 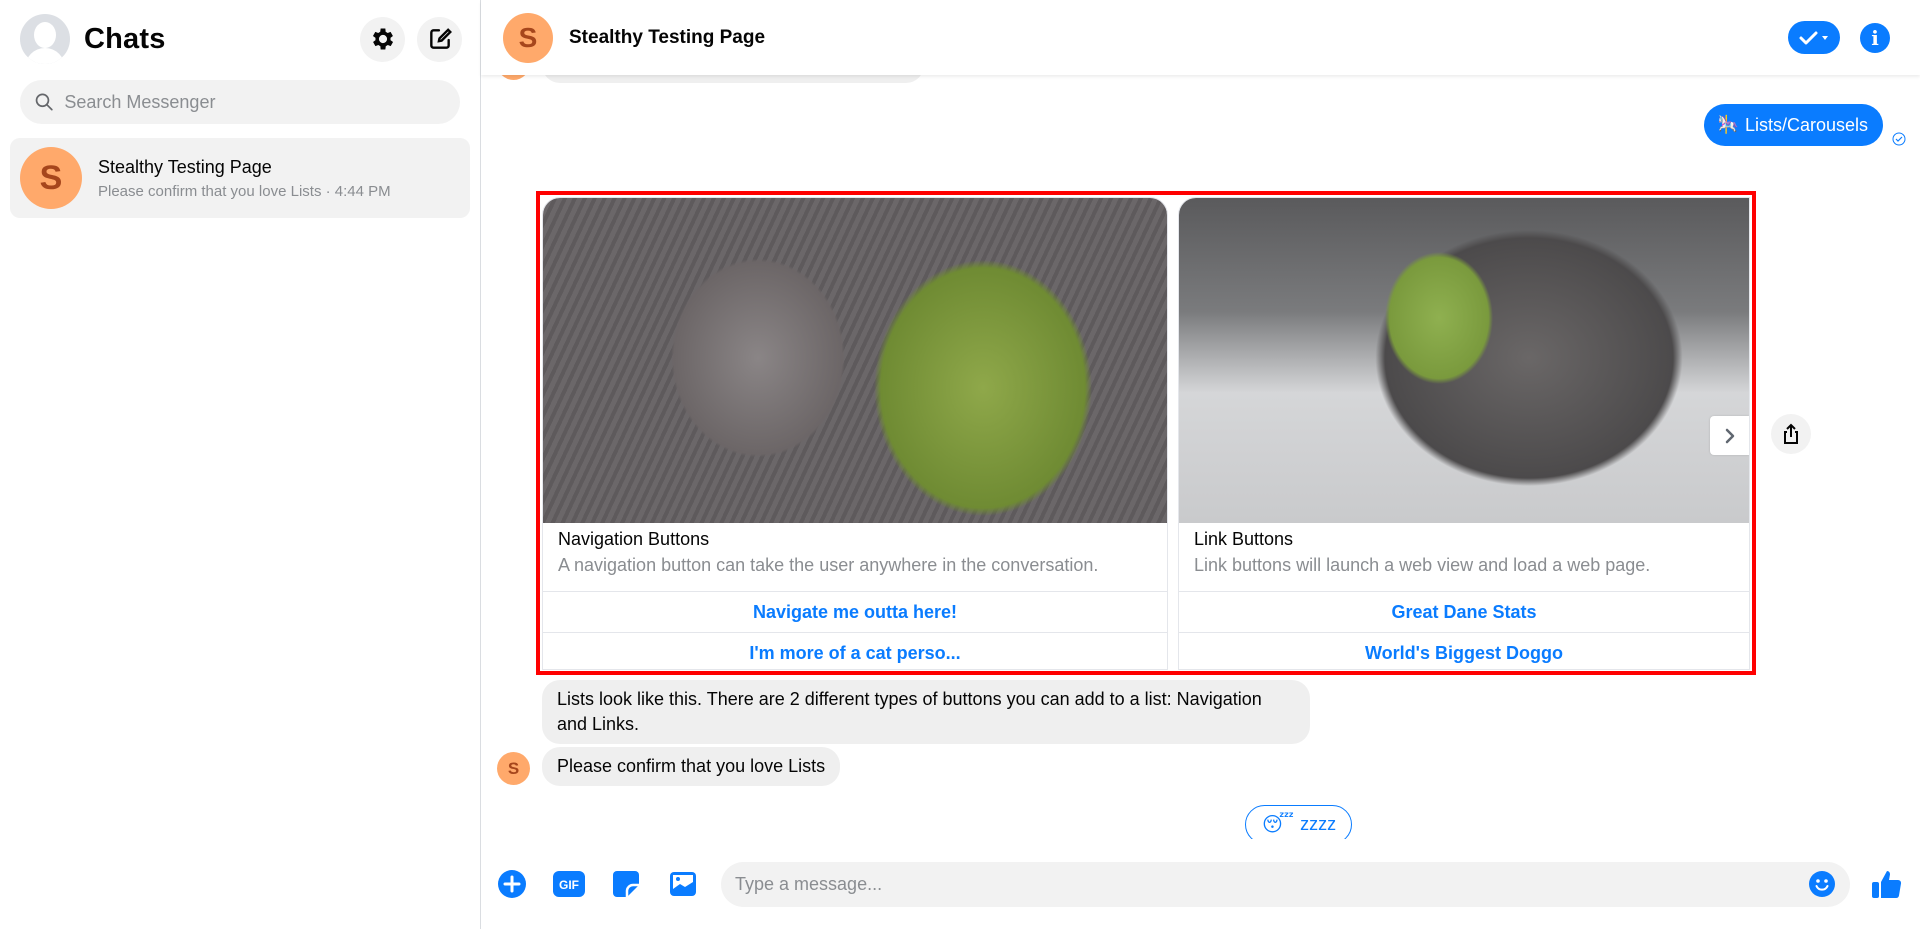 I want to click on card-image-great-dane, so click(x=1464, y=360).